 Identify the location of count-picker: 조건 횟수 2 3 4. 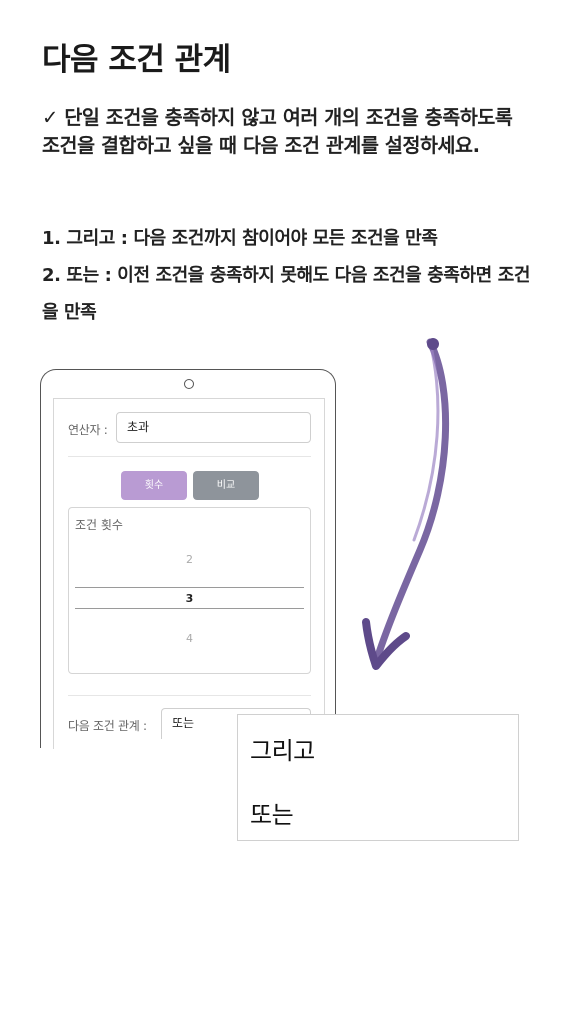
(189, 590).